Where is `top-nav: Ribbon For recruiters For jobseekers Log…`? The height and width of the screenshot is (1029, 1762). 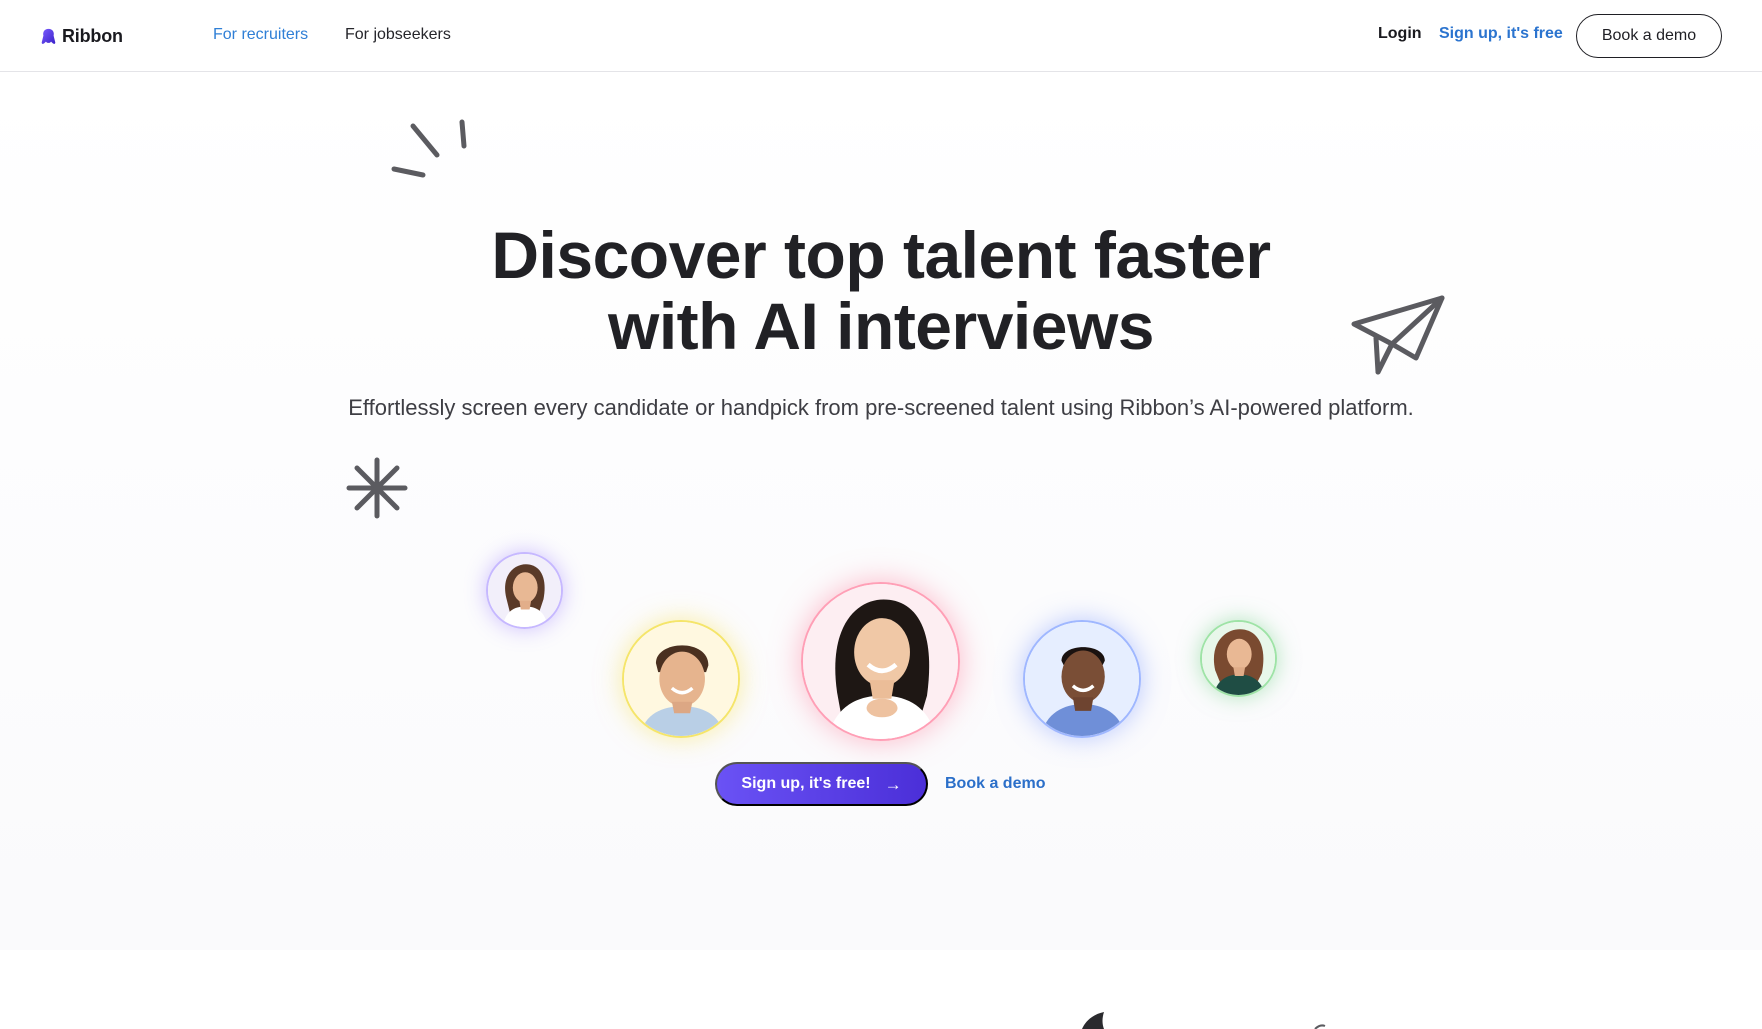
top-nav: Ribbon For recruiters For jobseekers Log… is located at coordinates (881, 36).